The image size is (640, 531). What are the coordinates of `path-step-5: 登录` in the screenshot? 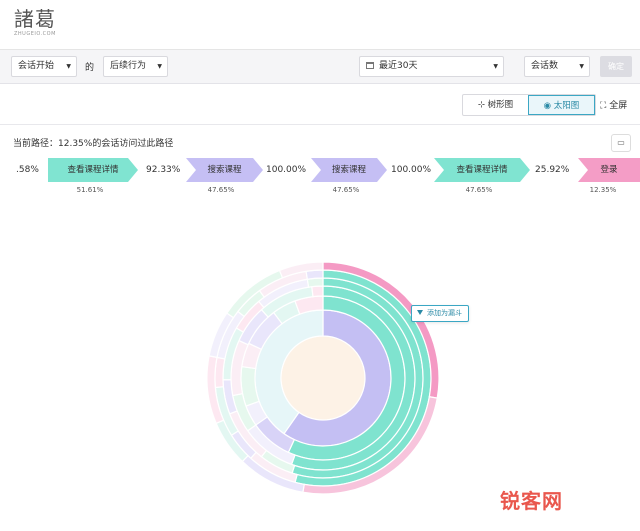 It's located at (609, 170).